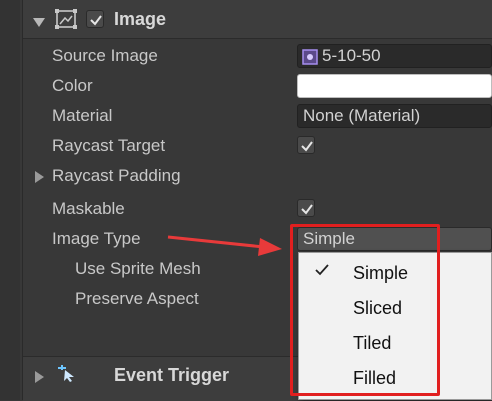  I want to click on maskable-checkbox, so click(306, 208).